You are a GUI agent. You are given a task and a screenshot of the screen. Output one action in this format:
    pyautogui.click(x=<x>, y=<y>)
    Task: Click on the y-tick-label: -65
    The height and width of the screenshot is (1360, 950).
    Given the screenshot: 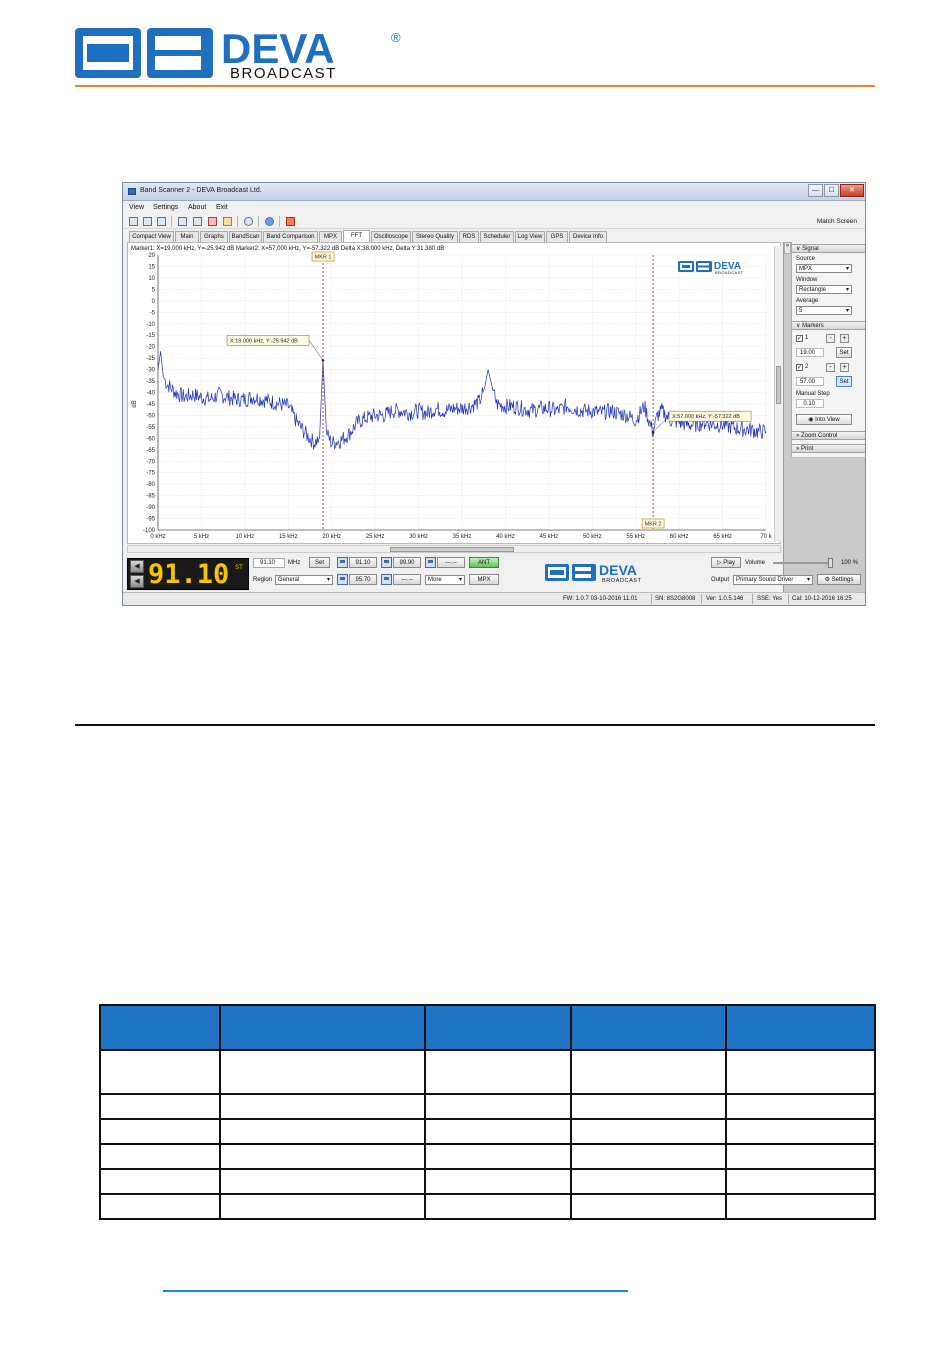 What is the action you would take?
    pyautogui.click(x=150, y=451)
    